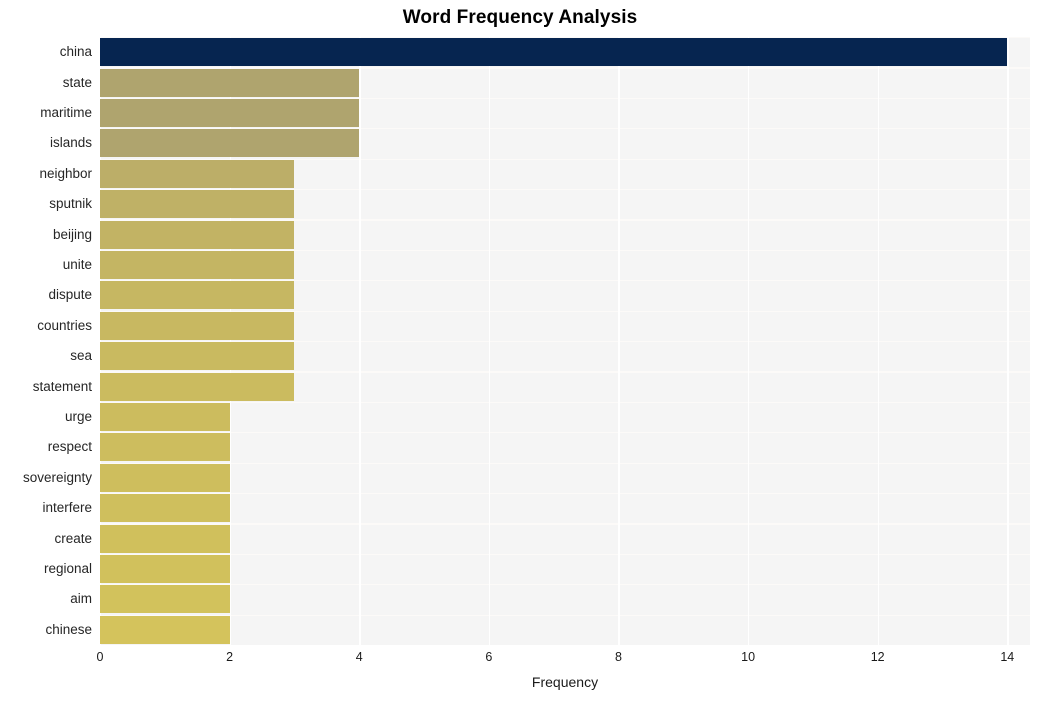  What do you see at coordinates (69, 447) in the screenshot?
I see `y-axis-tick-label: respect` at bounding box center [69, 447].